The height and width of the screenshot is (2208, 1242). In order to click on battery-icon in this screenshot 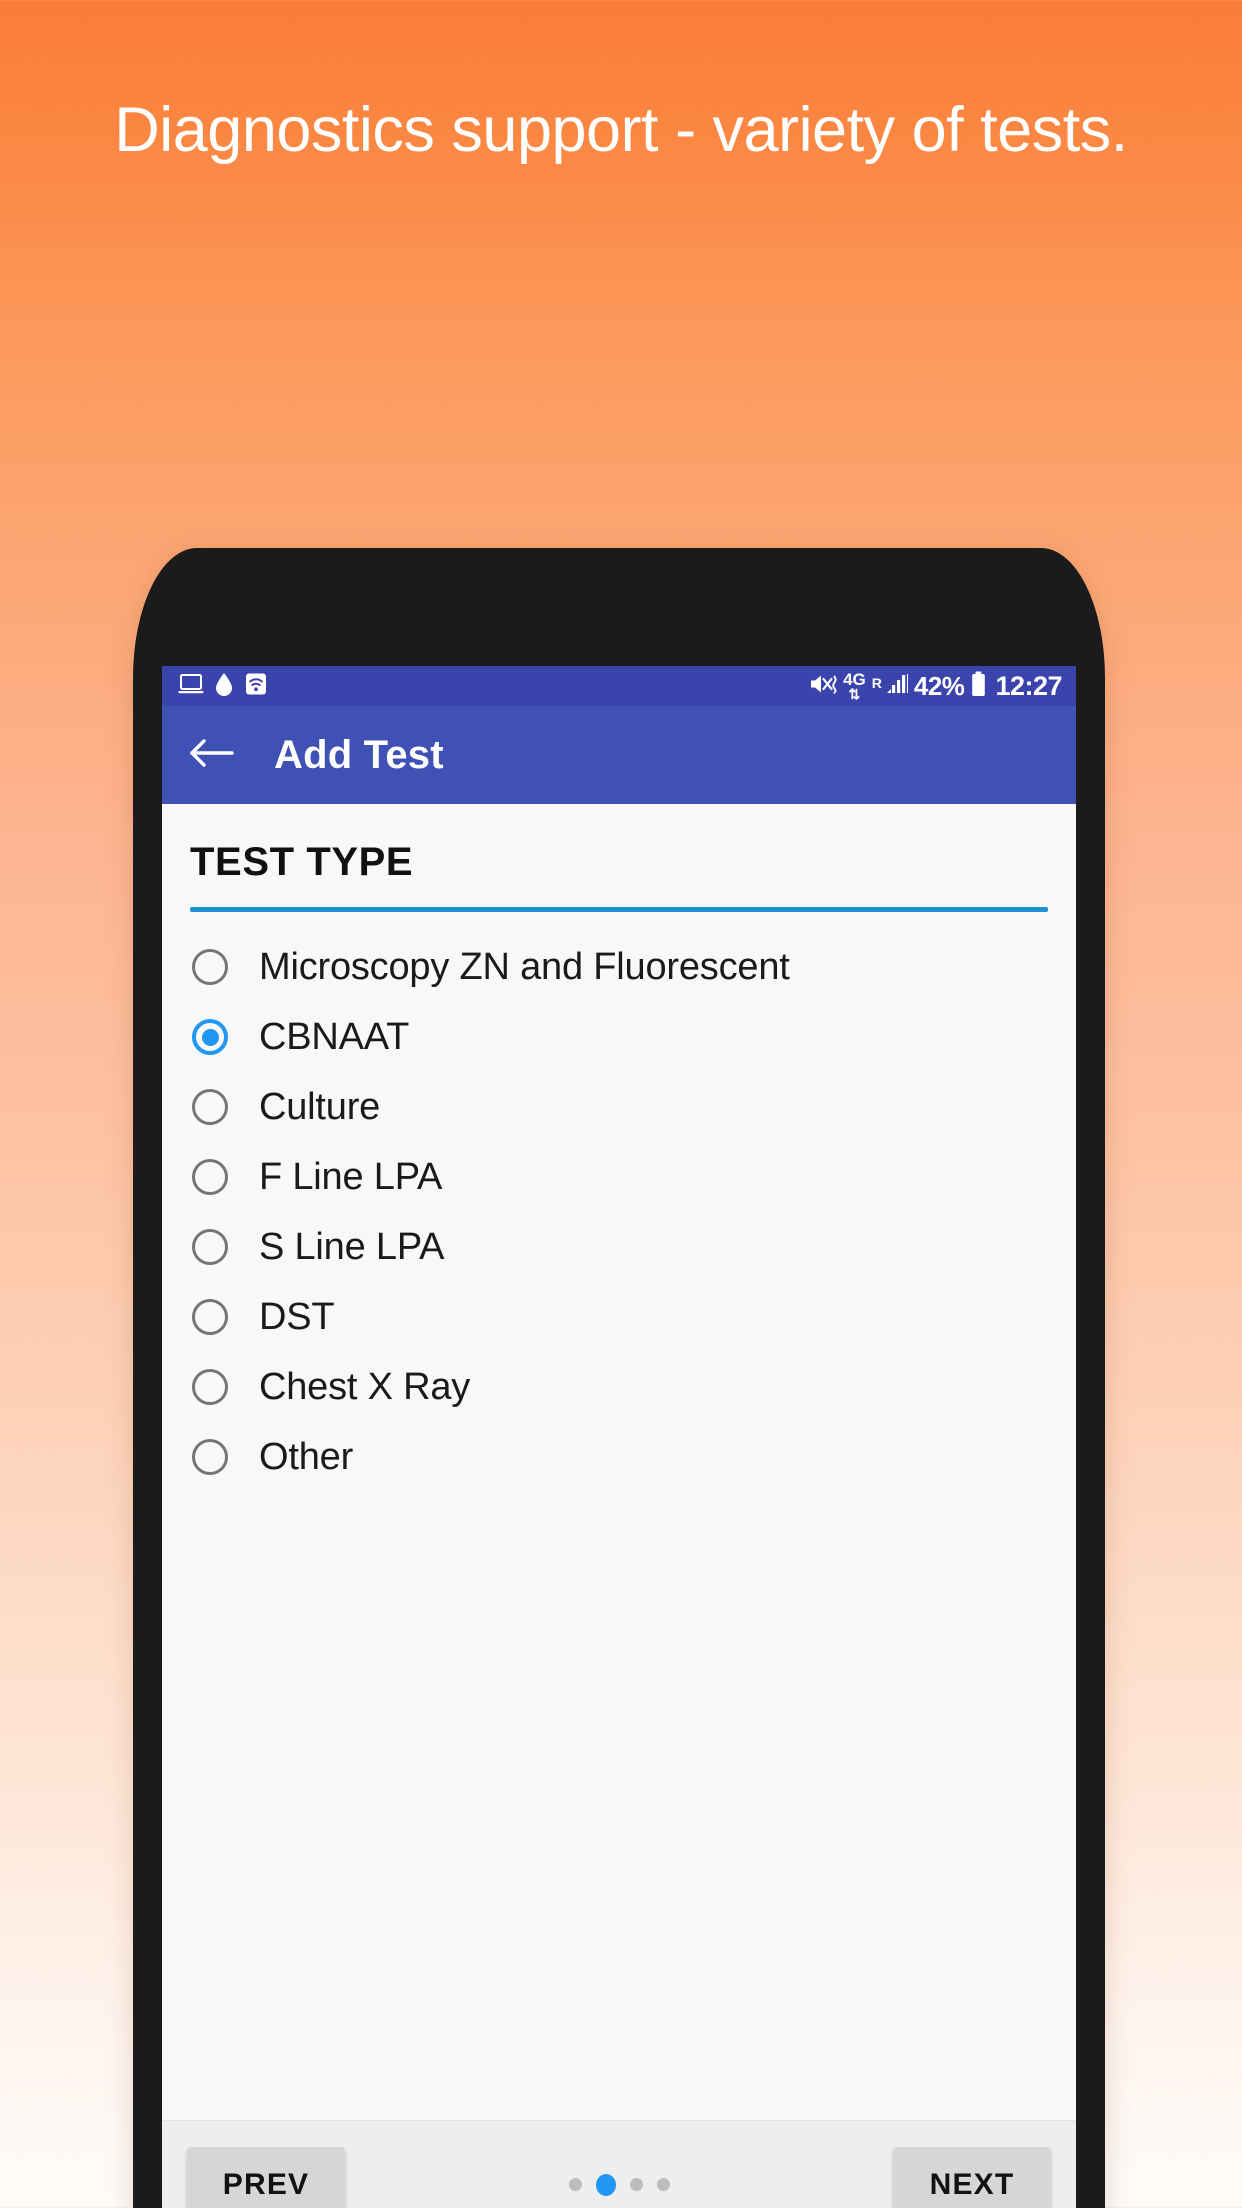, I will do `click(978, 686)`.